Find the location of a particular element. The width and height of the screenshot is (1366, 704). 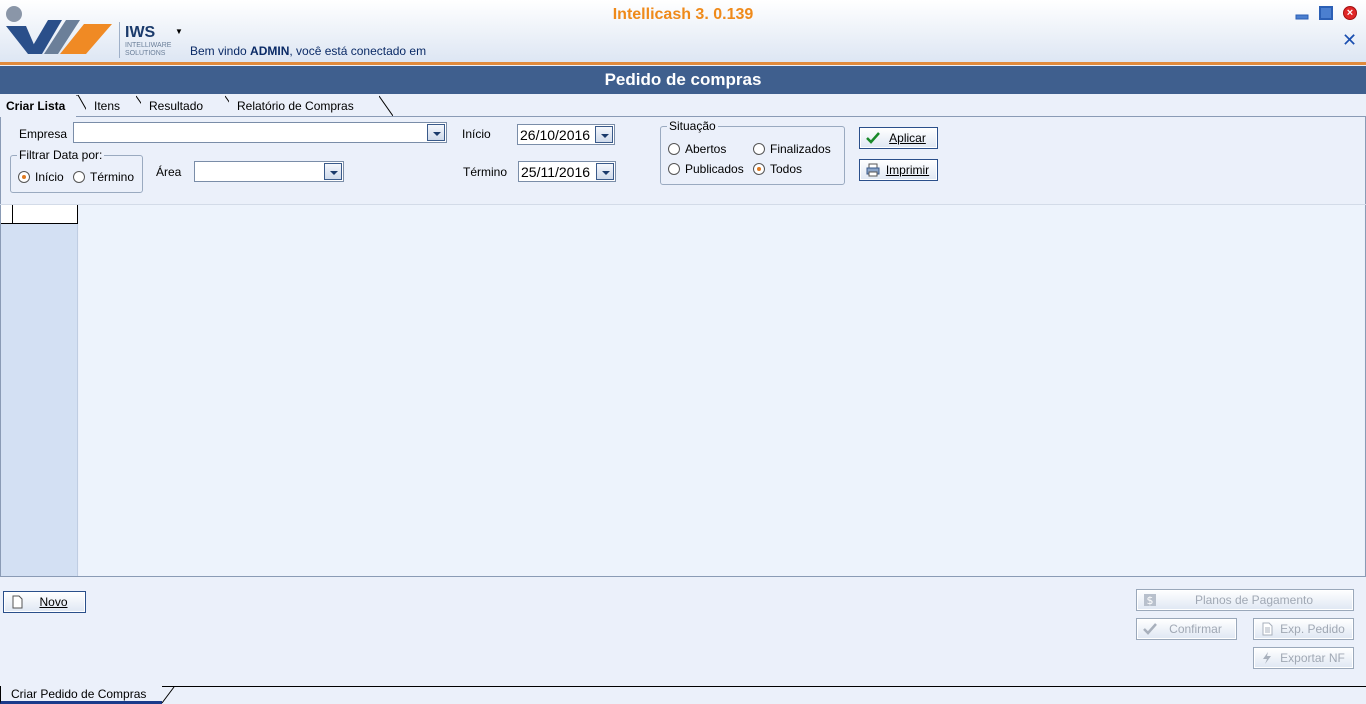

situacao-abertos-radio: Abertos is located at coordinates (697, 149).